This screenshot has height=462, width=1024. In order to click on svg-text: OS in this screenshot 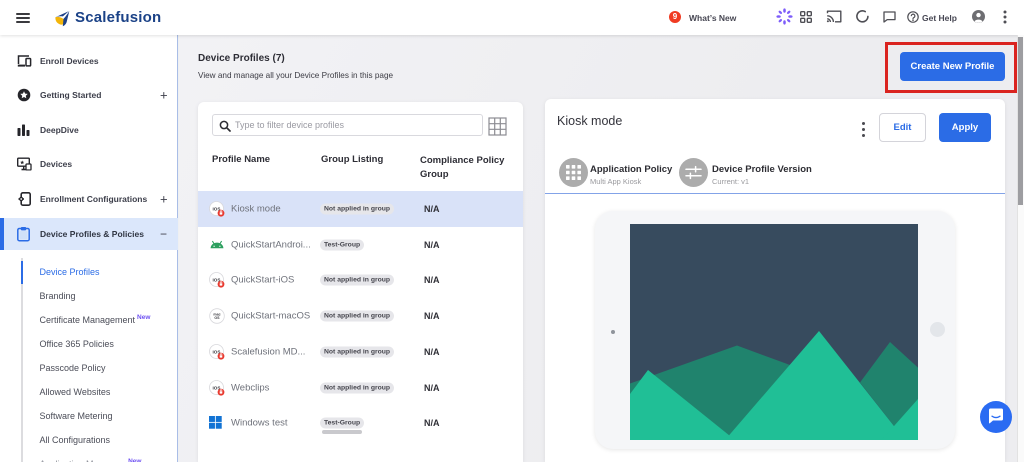, I will do `click(217, 318)`.